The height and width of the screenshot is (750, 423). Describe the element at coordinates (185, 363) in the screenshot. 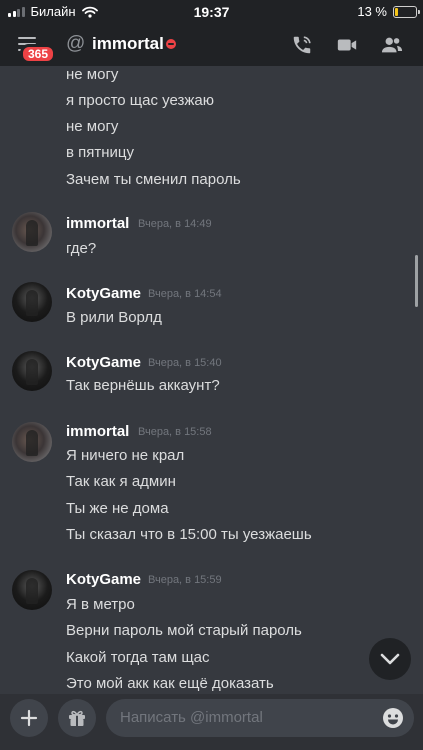

I see `message-timestamp: Вчера, в 15:40` at that location.